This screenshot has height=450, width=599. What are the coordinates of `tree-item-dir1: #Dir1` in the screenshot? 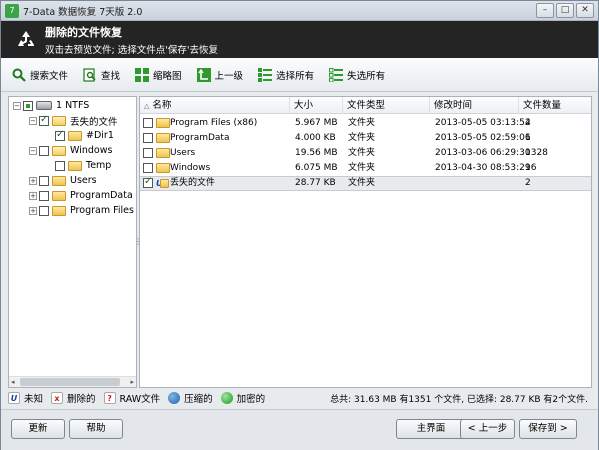 It's located at (84, 135).